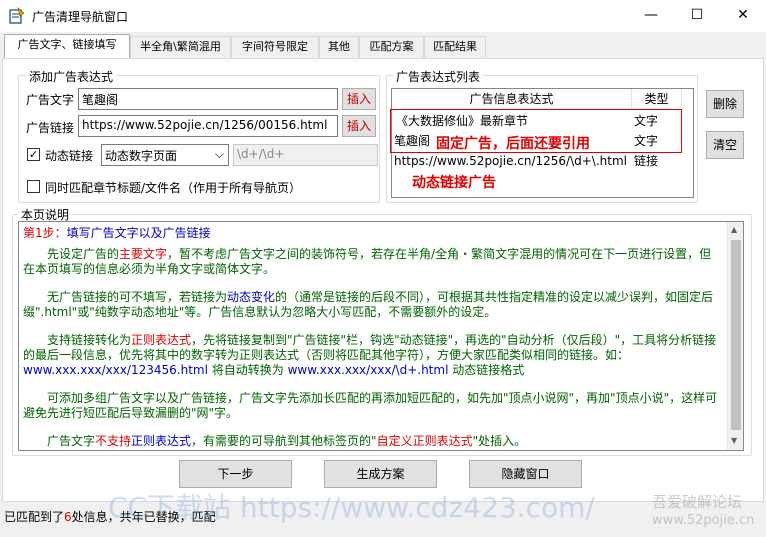 The height and width of the screenshot is (537, 766). Describe the element at coordinates (173, 188) in the screenshot. I see `same-match-label: 同时匹配章节标题/文件名（作用于所有导航页）` at that location.